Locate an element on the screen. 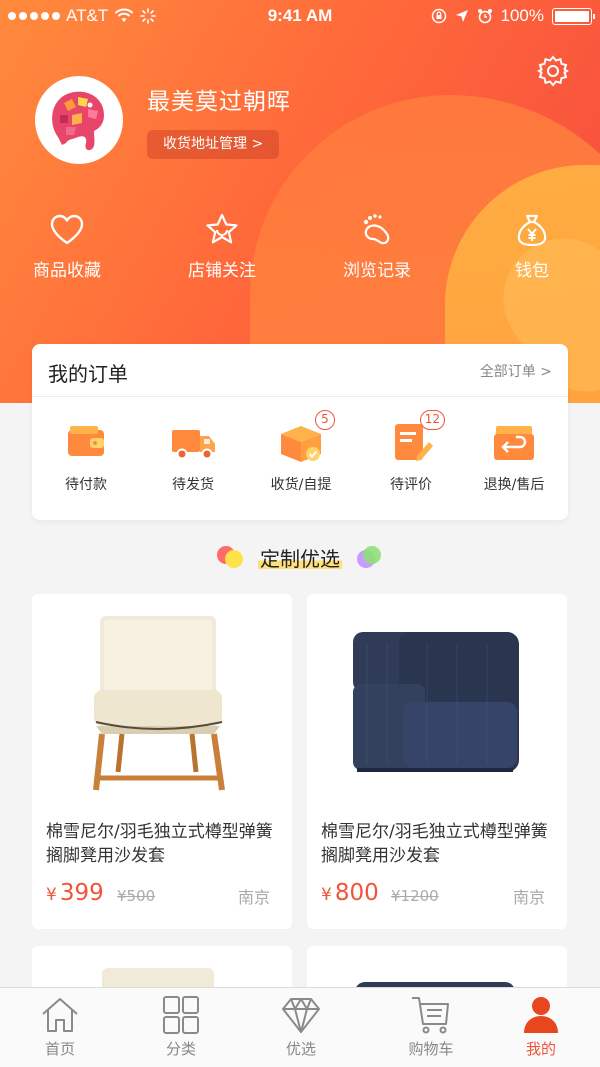 The image size is (600, 1067). battery-icon is located at coordinates (573, 16).